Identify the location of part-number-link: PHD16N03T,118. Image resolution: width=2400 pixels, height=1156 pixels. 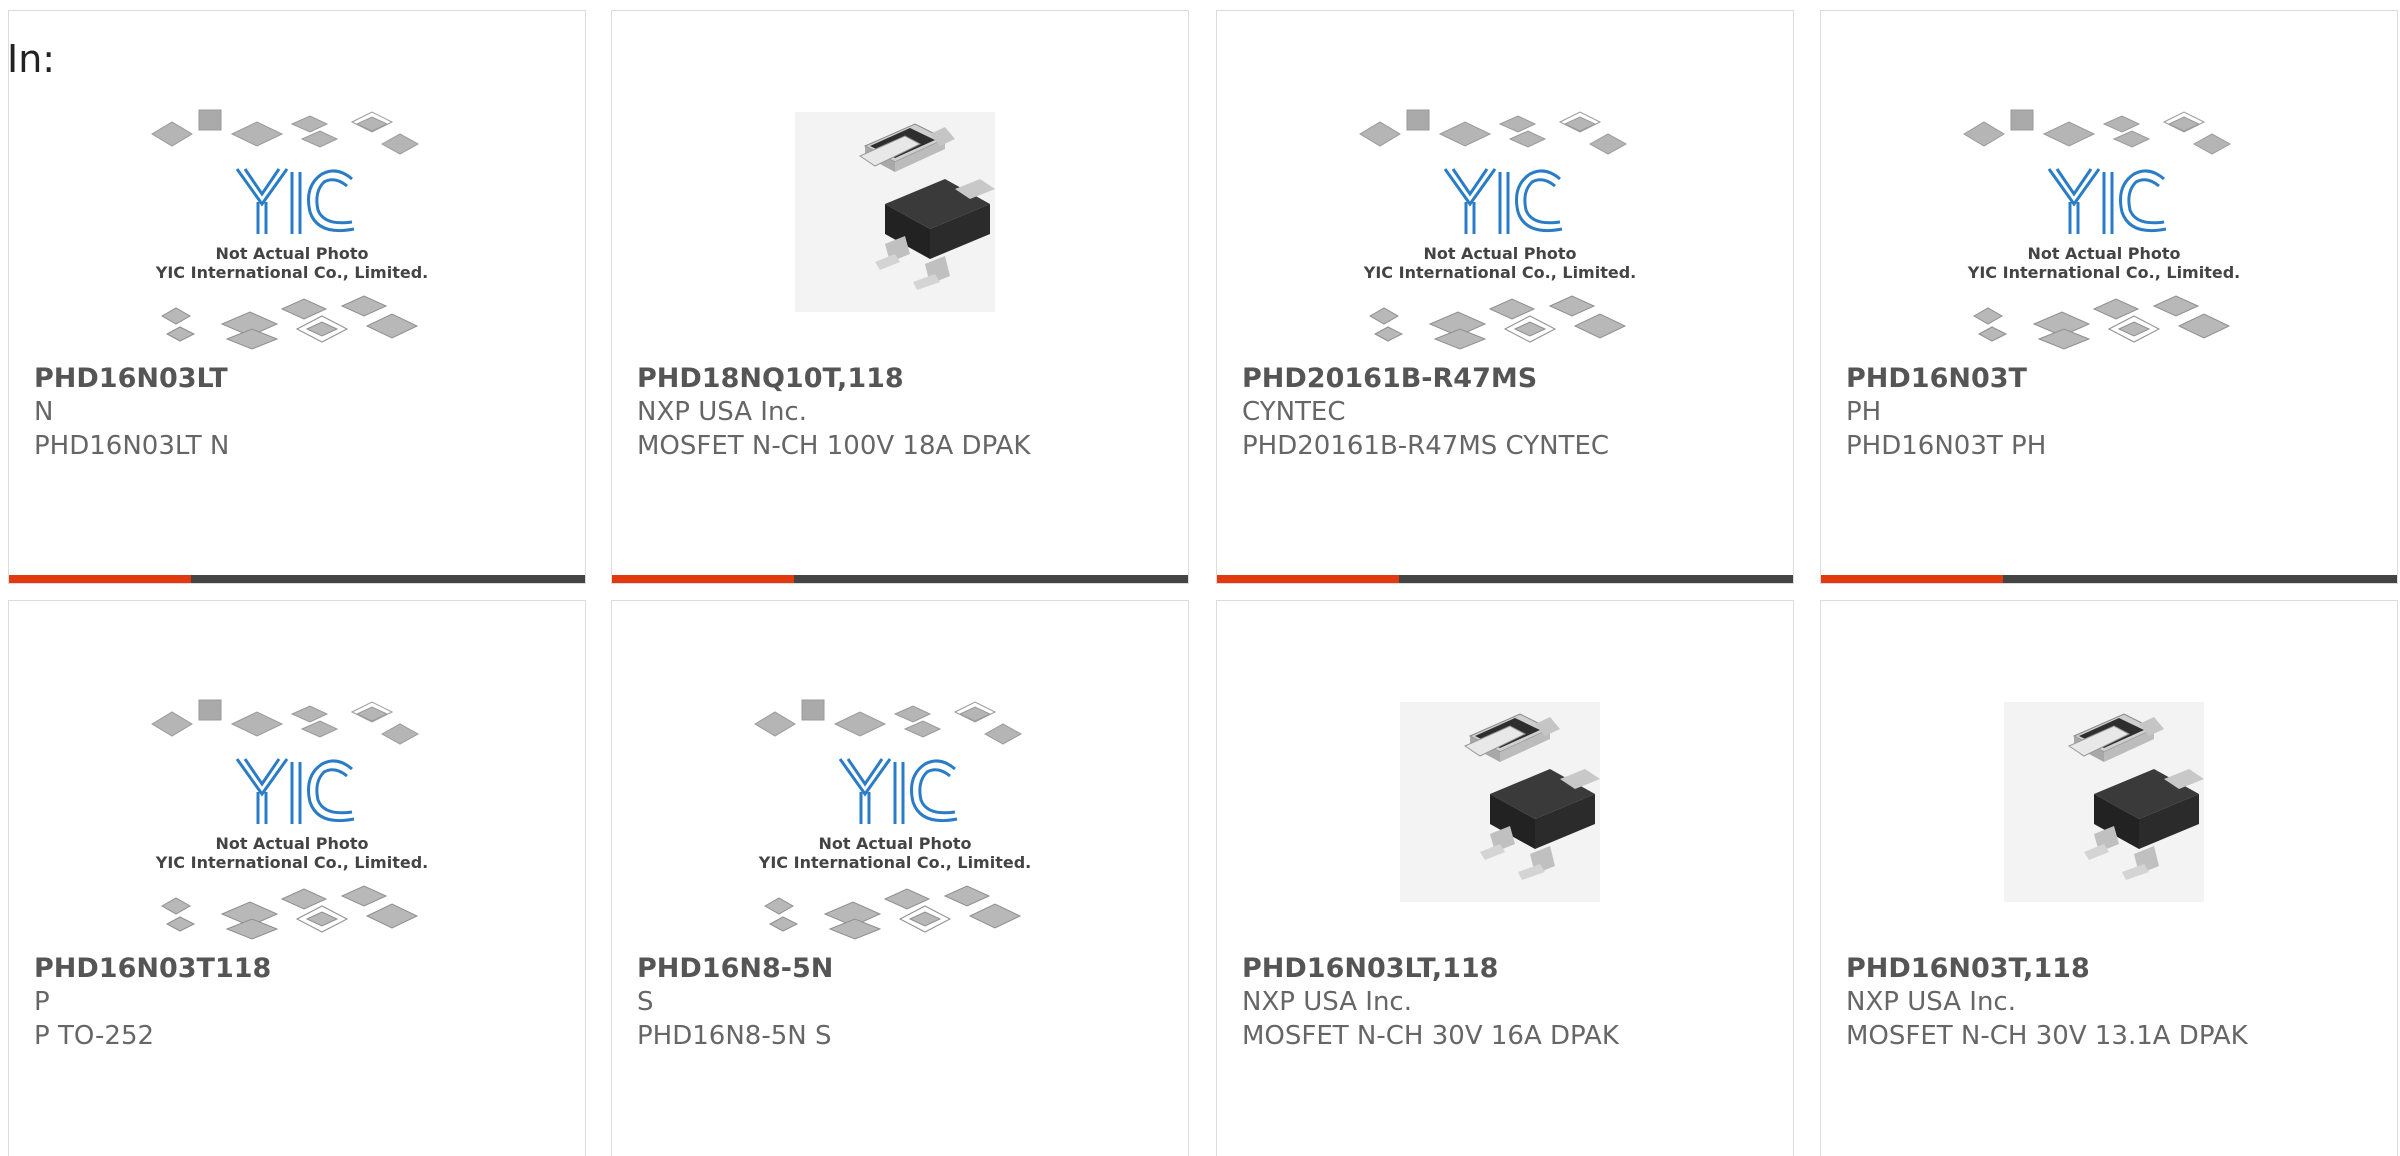
(1968, 968).